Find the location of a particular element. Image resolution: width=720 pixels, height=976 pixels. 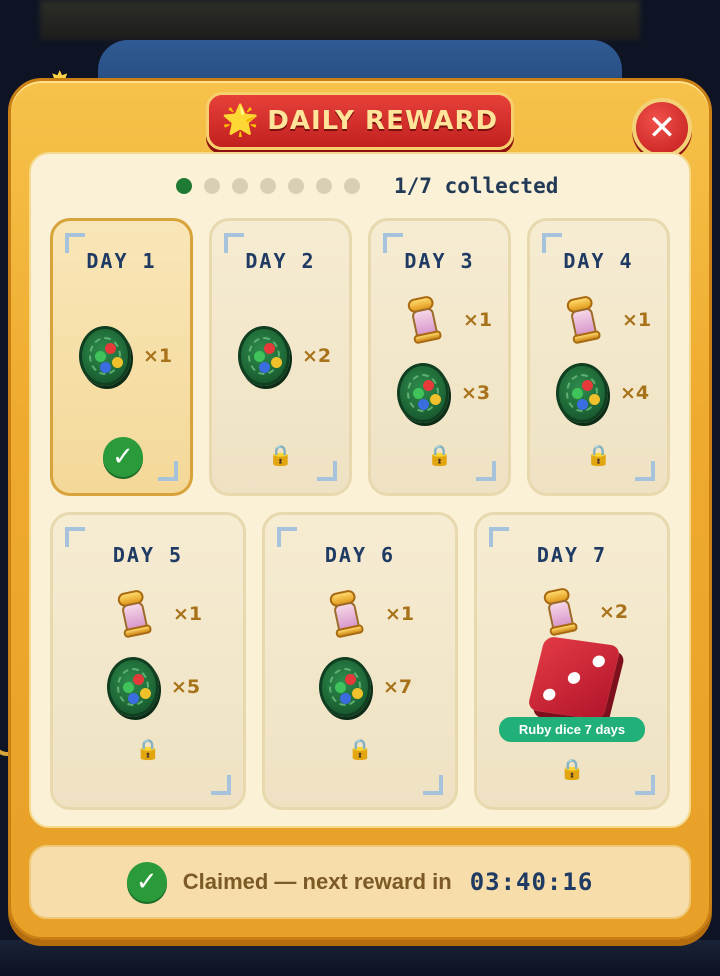

background-blur-top is located at coordinates (340, 20).